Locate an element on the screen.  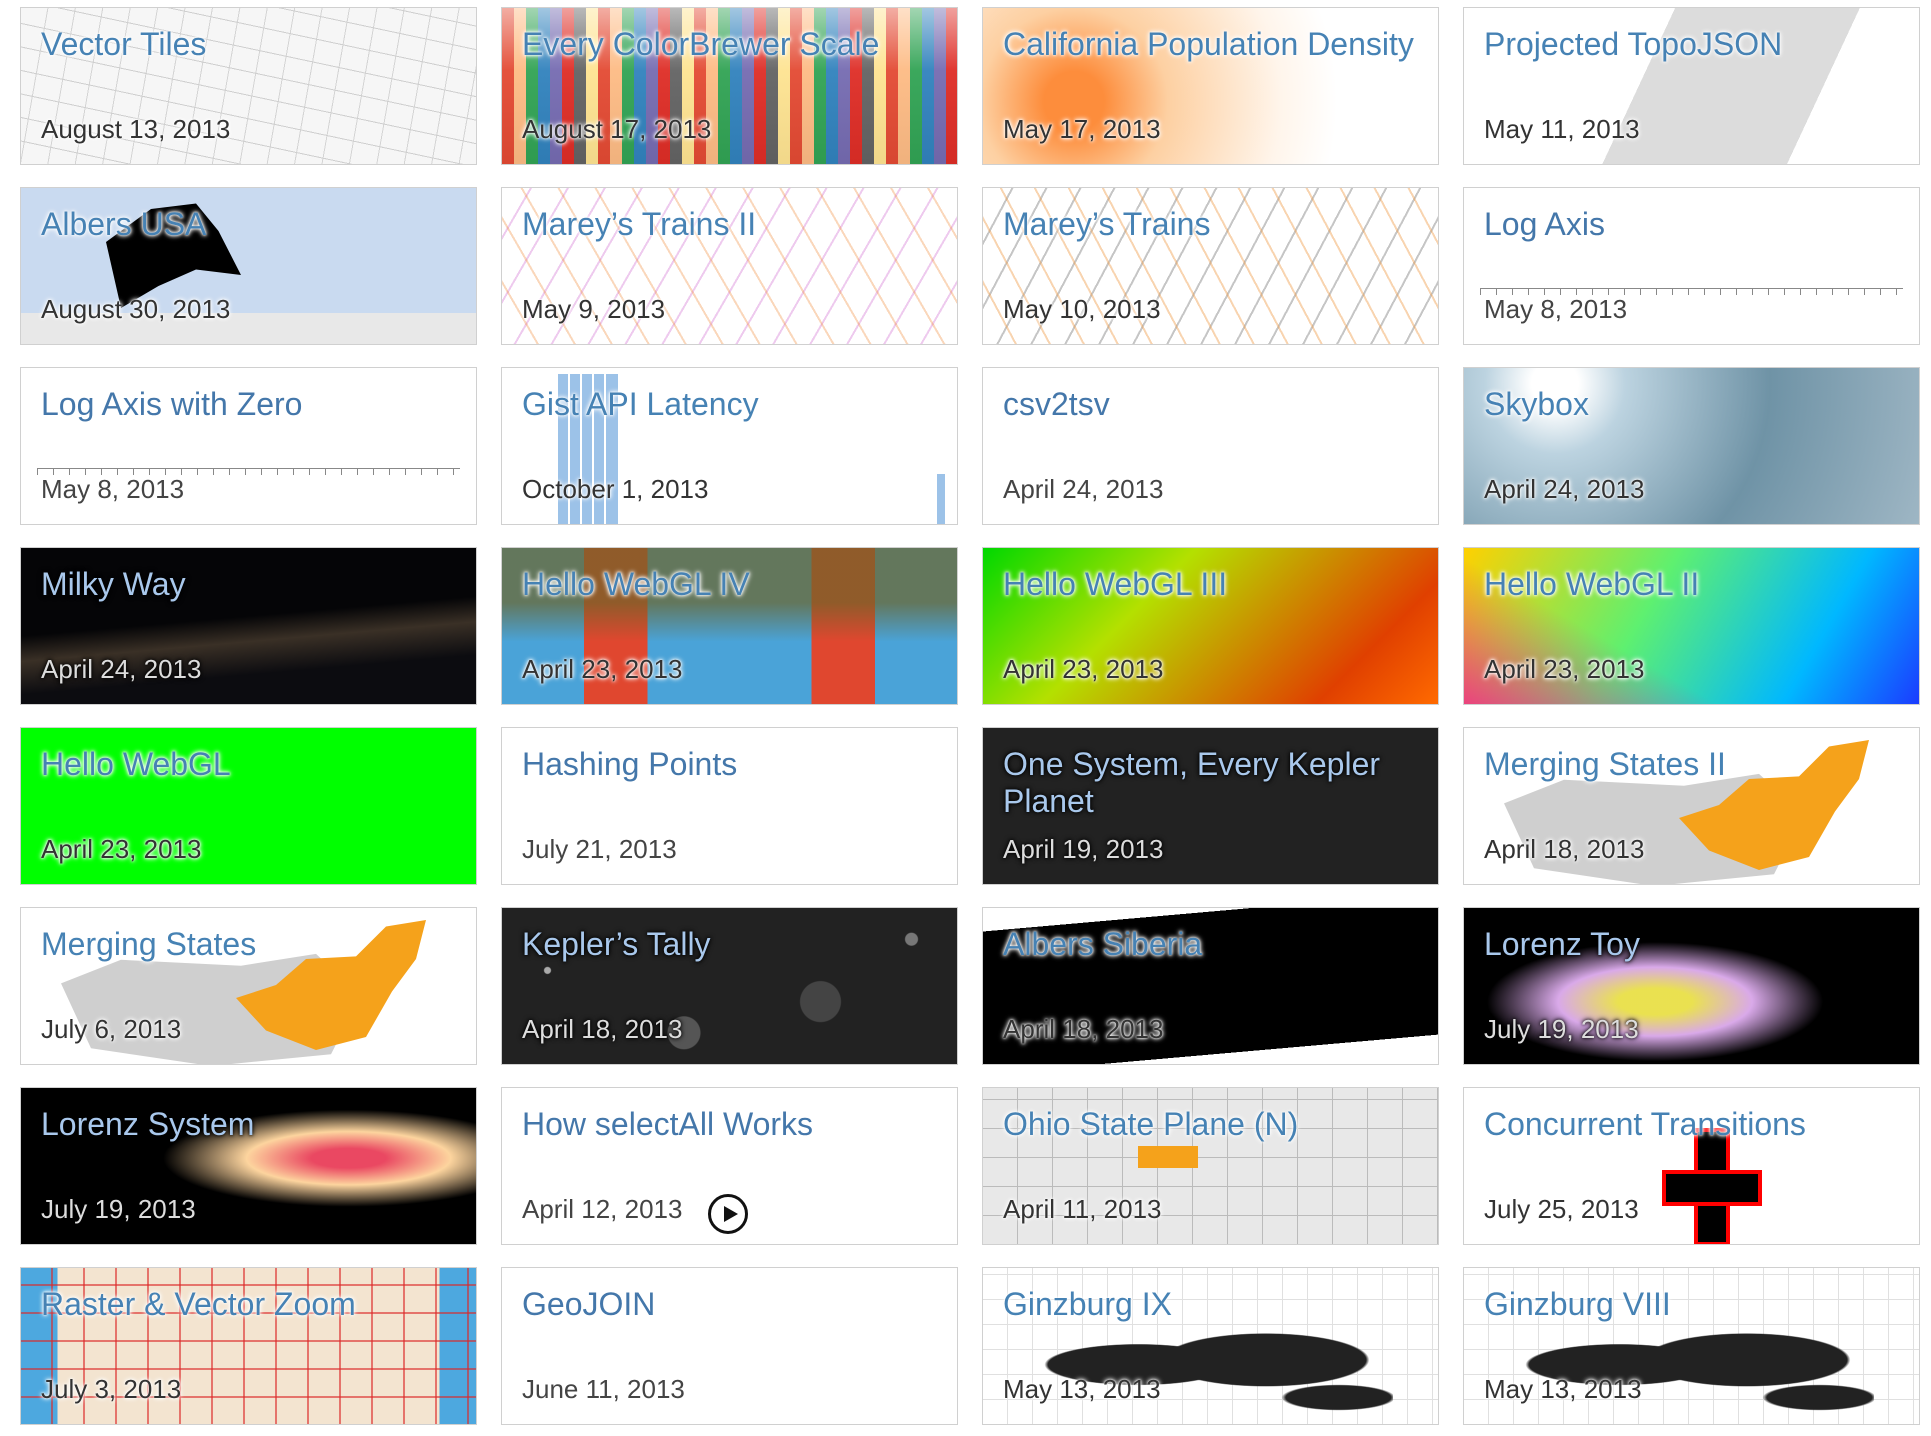
tile-projected-topojson: Projected TopoJSON May 11, 2013 is located at coordinates (1691, 86).